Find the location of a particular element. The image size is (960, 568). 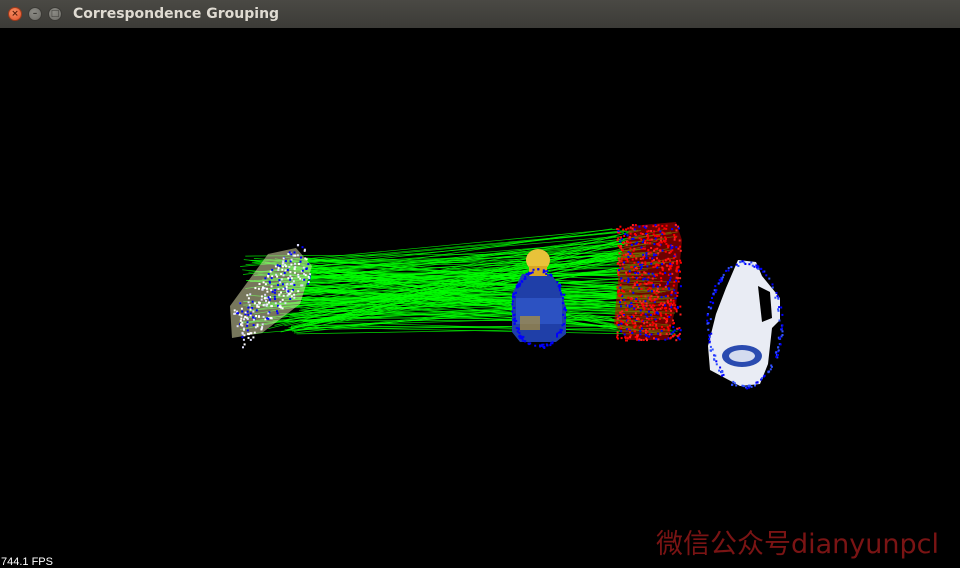

minimize-button: – is located at coordinates (35, 14).